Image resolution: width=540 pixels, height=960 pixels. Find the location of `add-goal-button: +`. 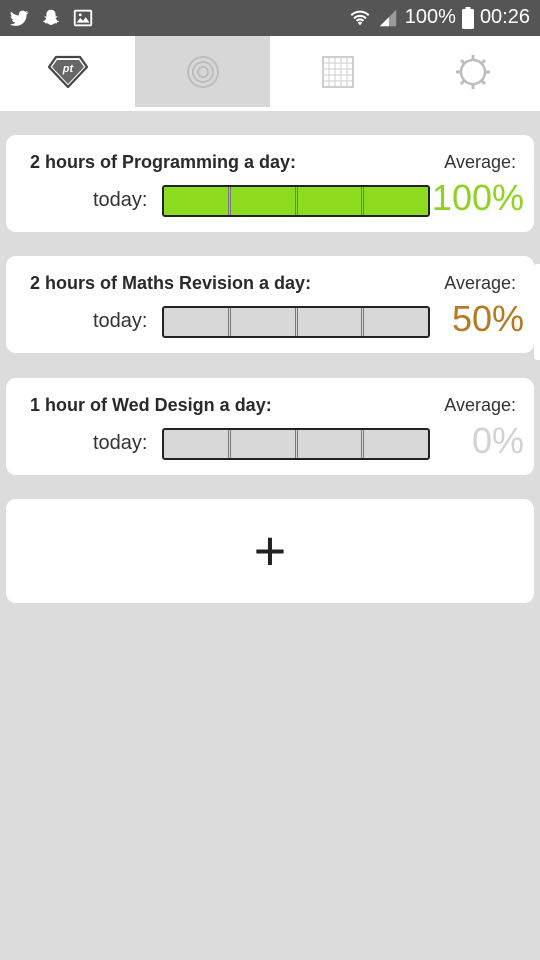

add-goal-button: + is located at coordinates (270, 551).